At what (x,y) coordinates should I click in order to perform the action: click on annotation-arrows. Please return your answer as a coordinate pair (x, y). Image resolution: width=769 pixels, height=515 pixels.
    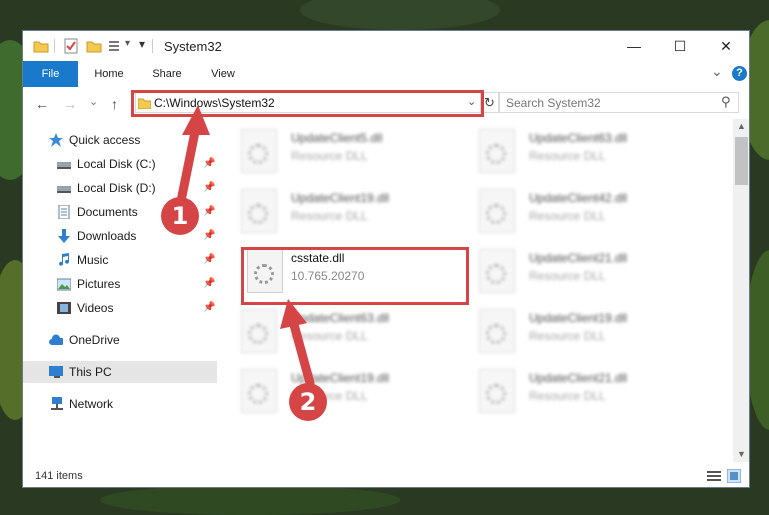
    Looking at the image, I should click on (245, 246).